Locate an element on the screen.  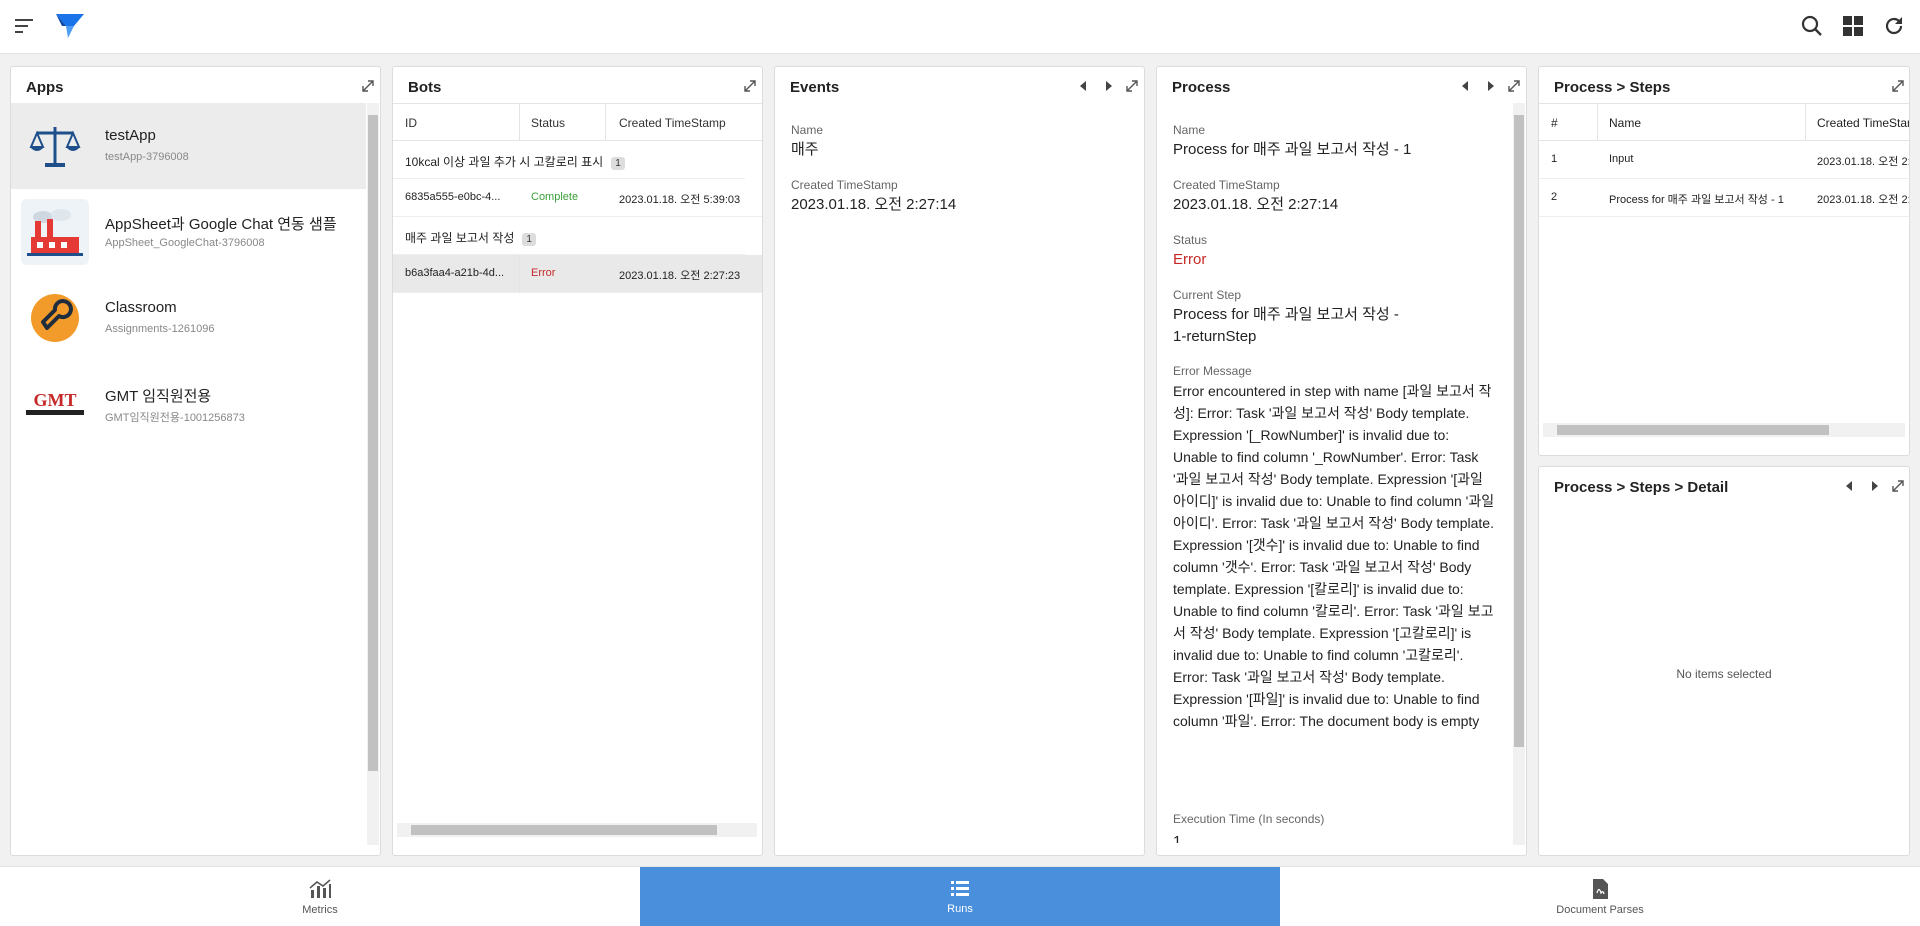
col-id: ID is located at coordinates (411, 123).